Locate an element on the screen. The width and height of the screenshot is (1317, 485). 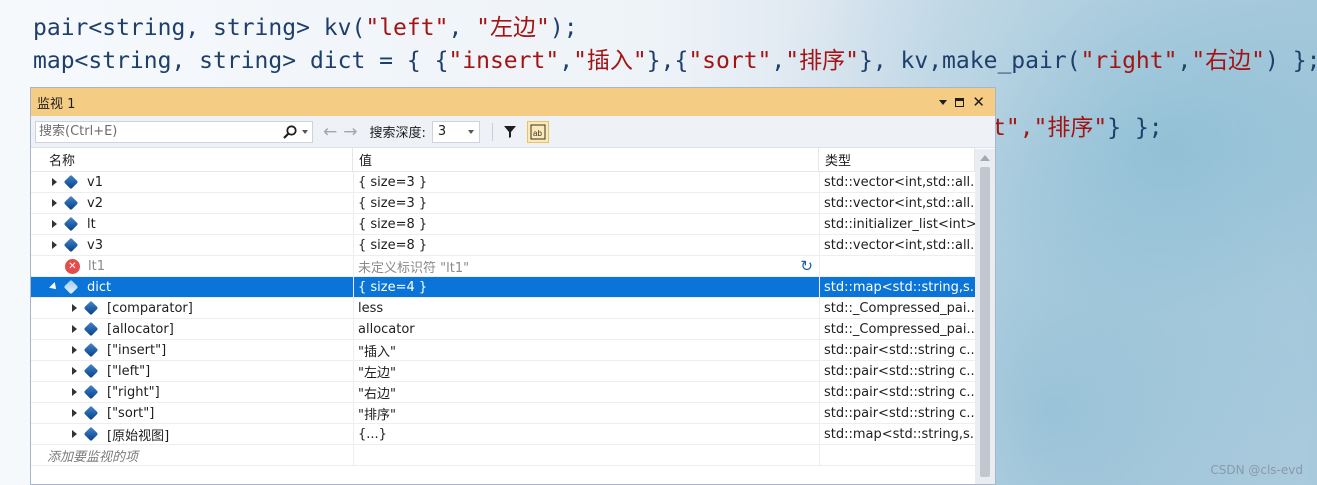
column-type-header: 类型 is located at coordinates (897, 159).